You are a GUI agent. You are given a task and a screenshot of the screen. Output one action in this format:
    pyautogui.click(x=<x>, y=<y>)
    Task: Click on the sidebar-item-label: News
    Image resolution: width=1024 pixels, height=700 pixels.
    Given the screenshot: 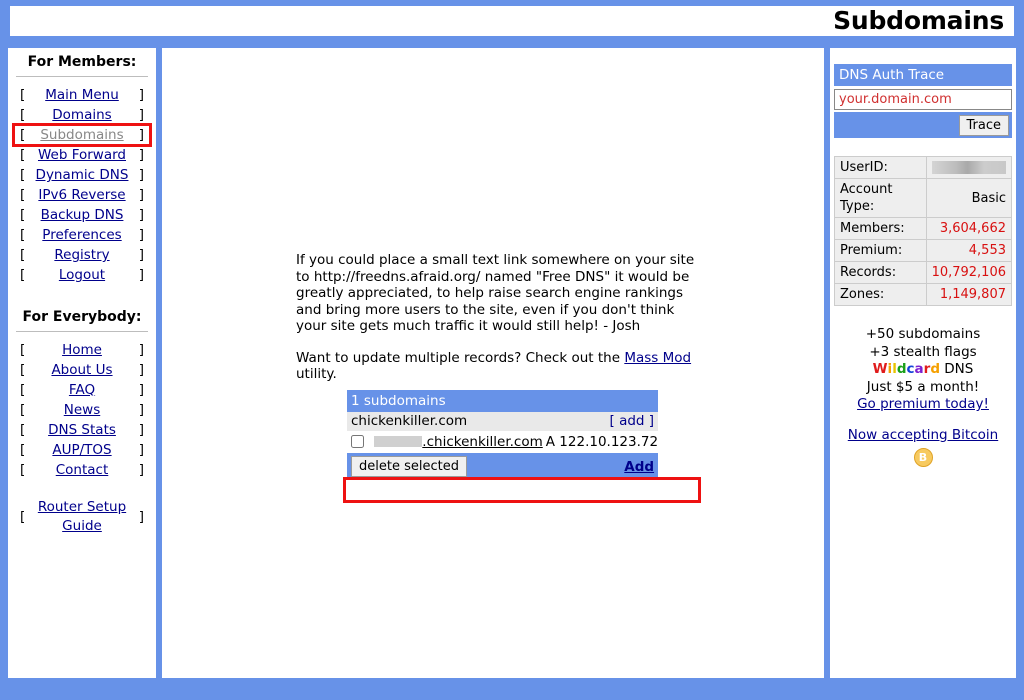 What is the action you would take?
    pyautogui.click(x=82, y=410)
    